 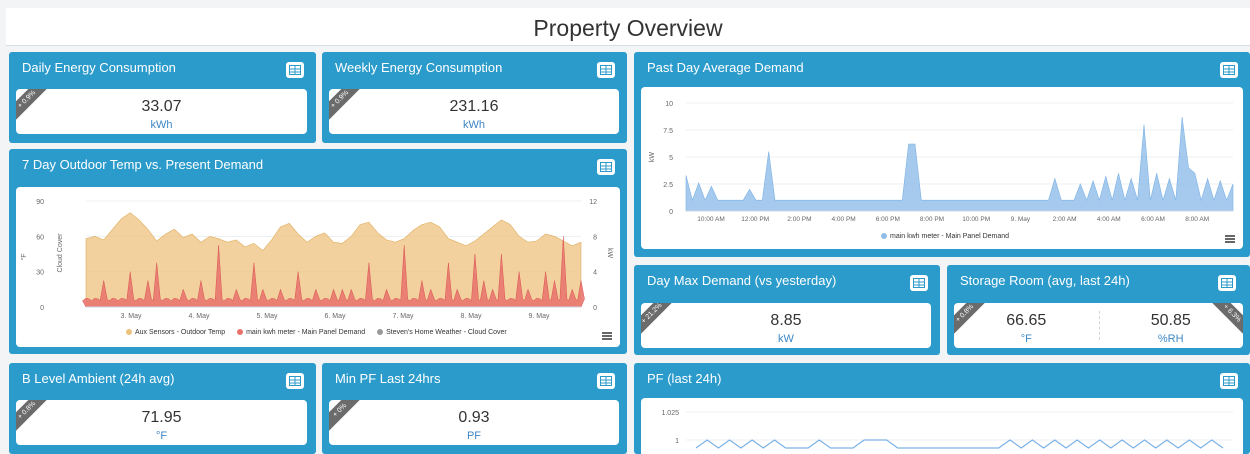 I want to click on x-tick-label: 4:00 AM, so click(x=1109, y=219).